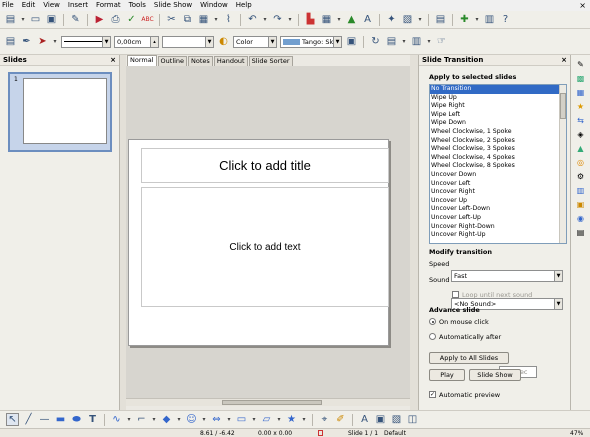 The image size is (590, 437). What do you see at coordinates (498, 209) in the screenshot?
I see `transition-item: Uncover Left-Down` at bounding box center [498, 209].